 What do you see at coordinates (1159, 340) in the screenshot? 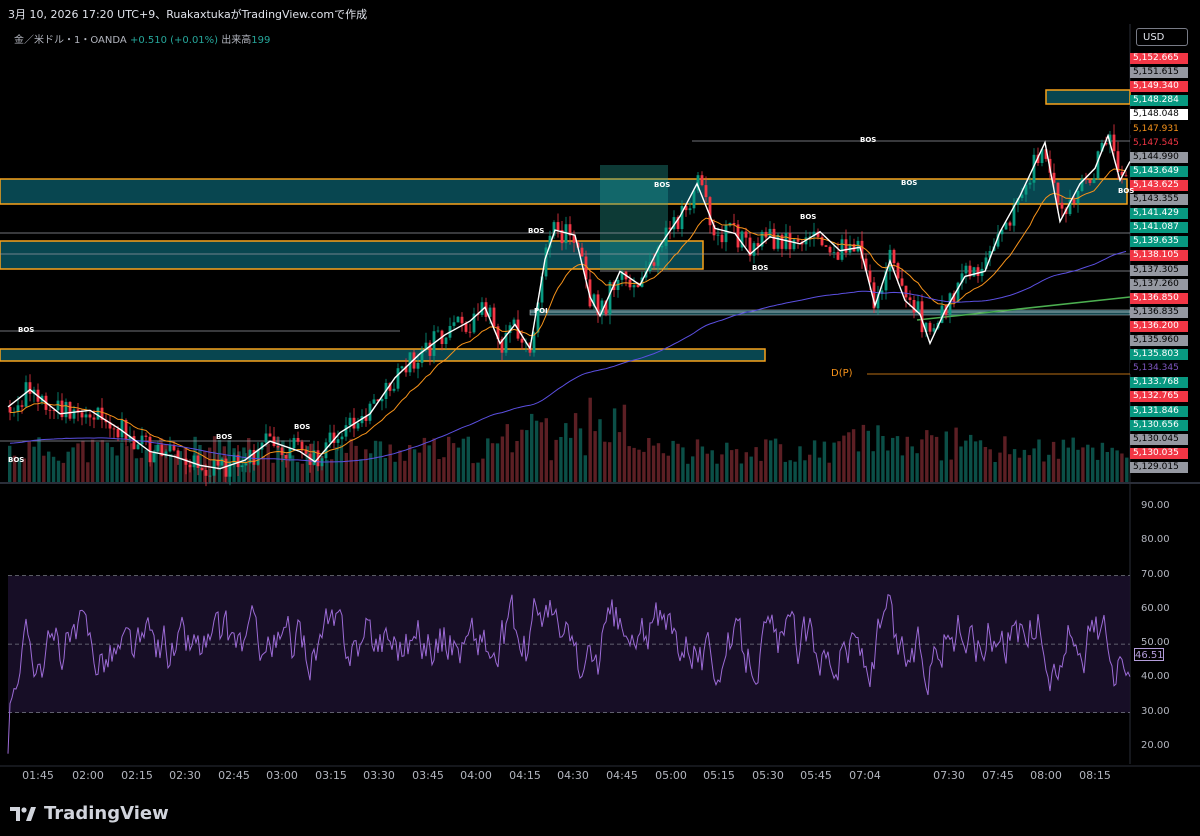
I see `price-label: 5,135.960` at bounding box center [1159, 340].